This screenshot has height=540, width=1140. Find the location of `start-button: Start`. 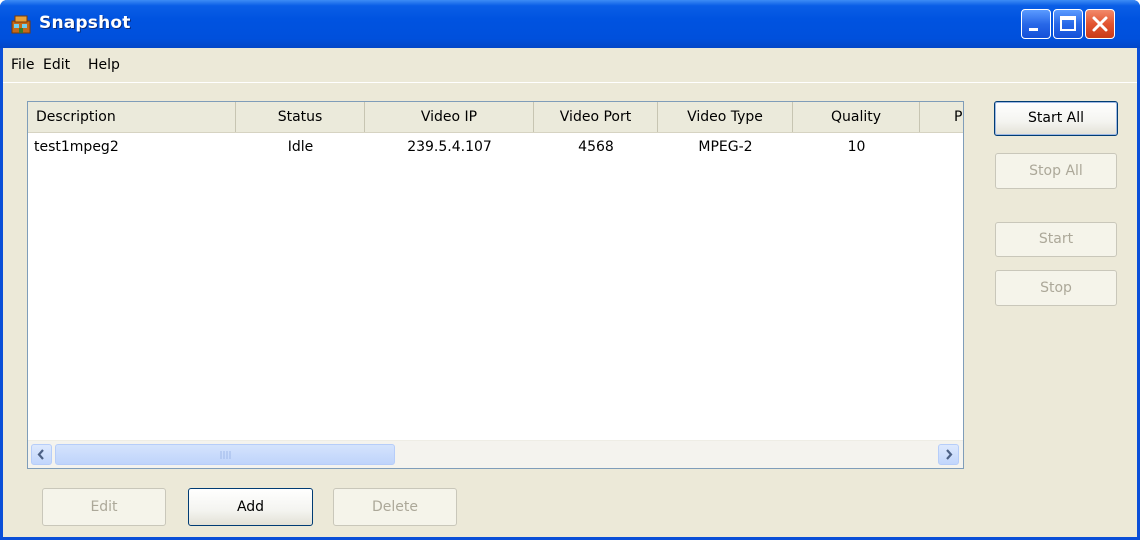

start-button: Start is located at coordinates (1056, 239).